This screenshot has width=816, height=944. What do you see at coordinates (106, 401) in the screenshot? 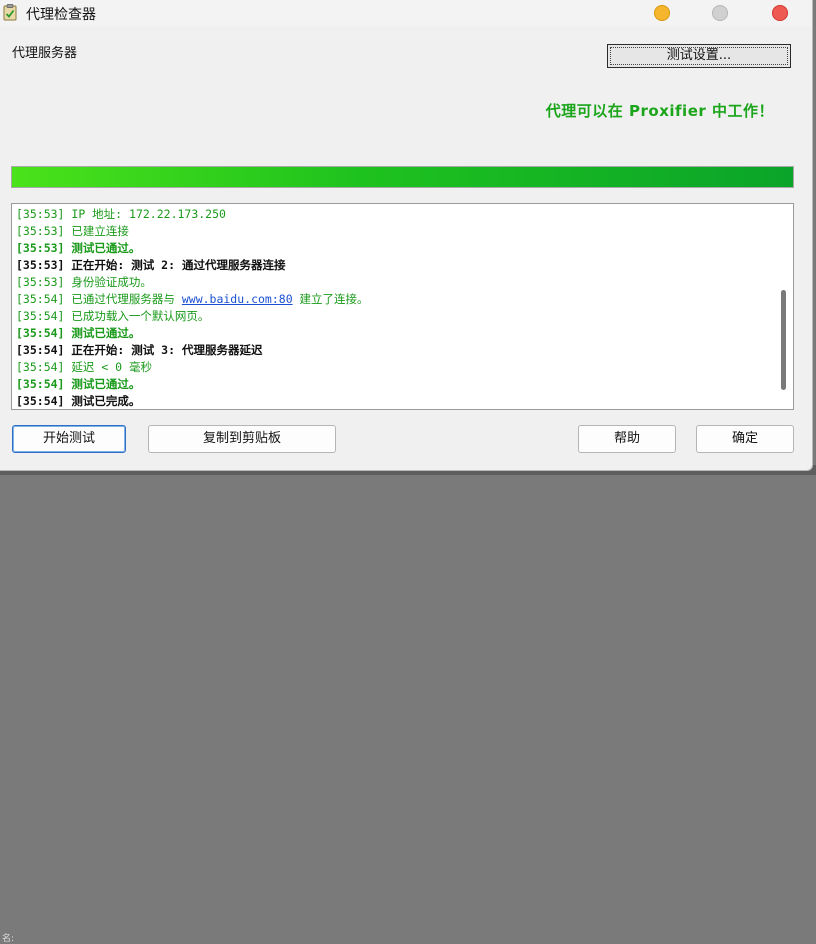
I see `log-text: 测试已完成。` at bounding box center [106, 401].